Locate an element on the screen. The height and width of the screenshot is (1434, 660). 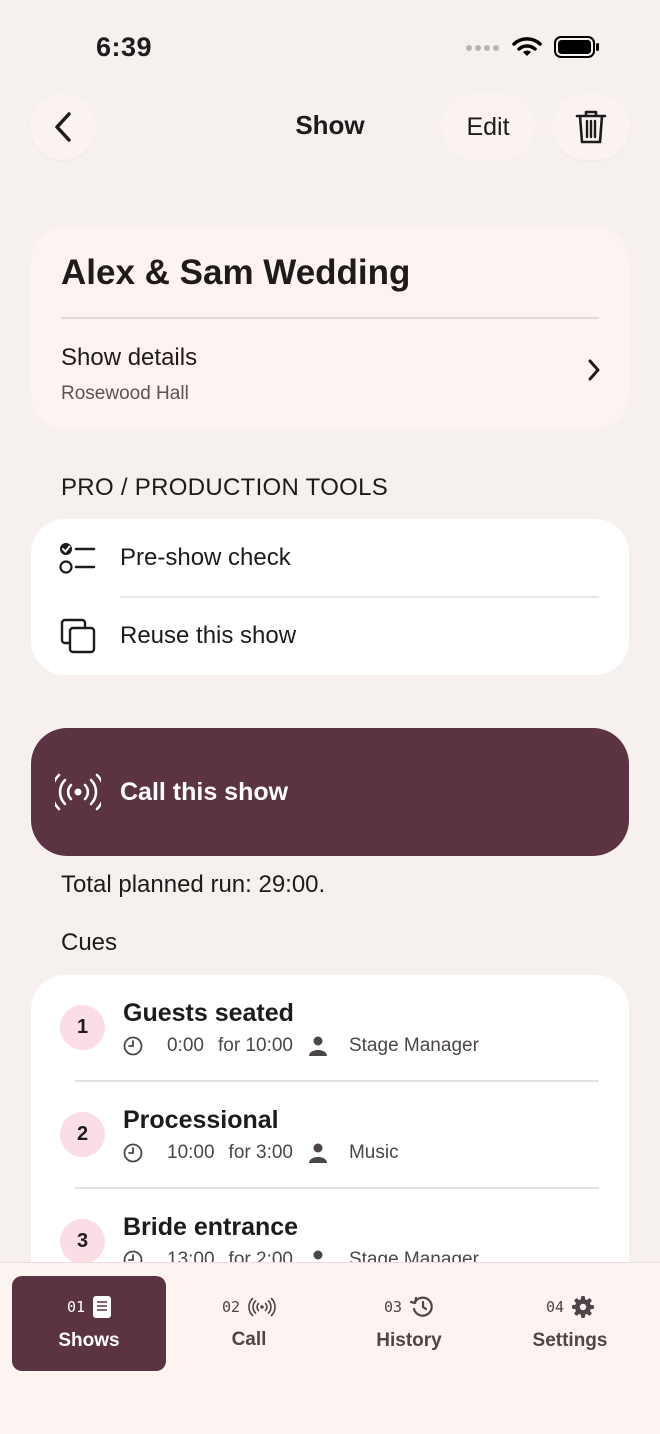
pre-show-check-button: Pre-show check is located at coordinates (330, 558).